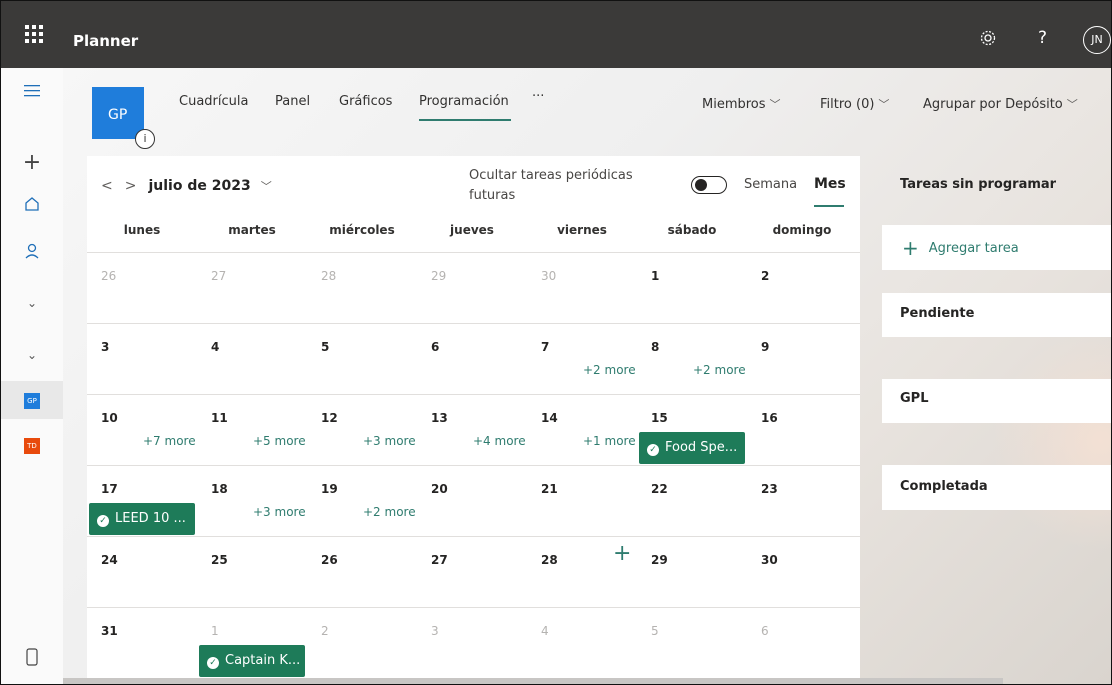 The height and width of the screenshot is (685, 1112). Describe the element at coordinates (741, 104) in the screenshot. I see `members-button: Miembros ﹀` at that location.